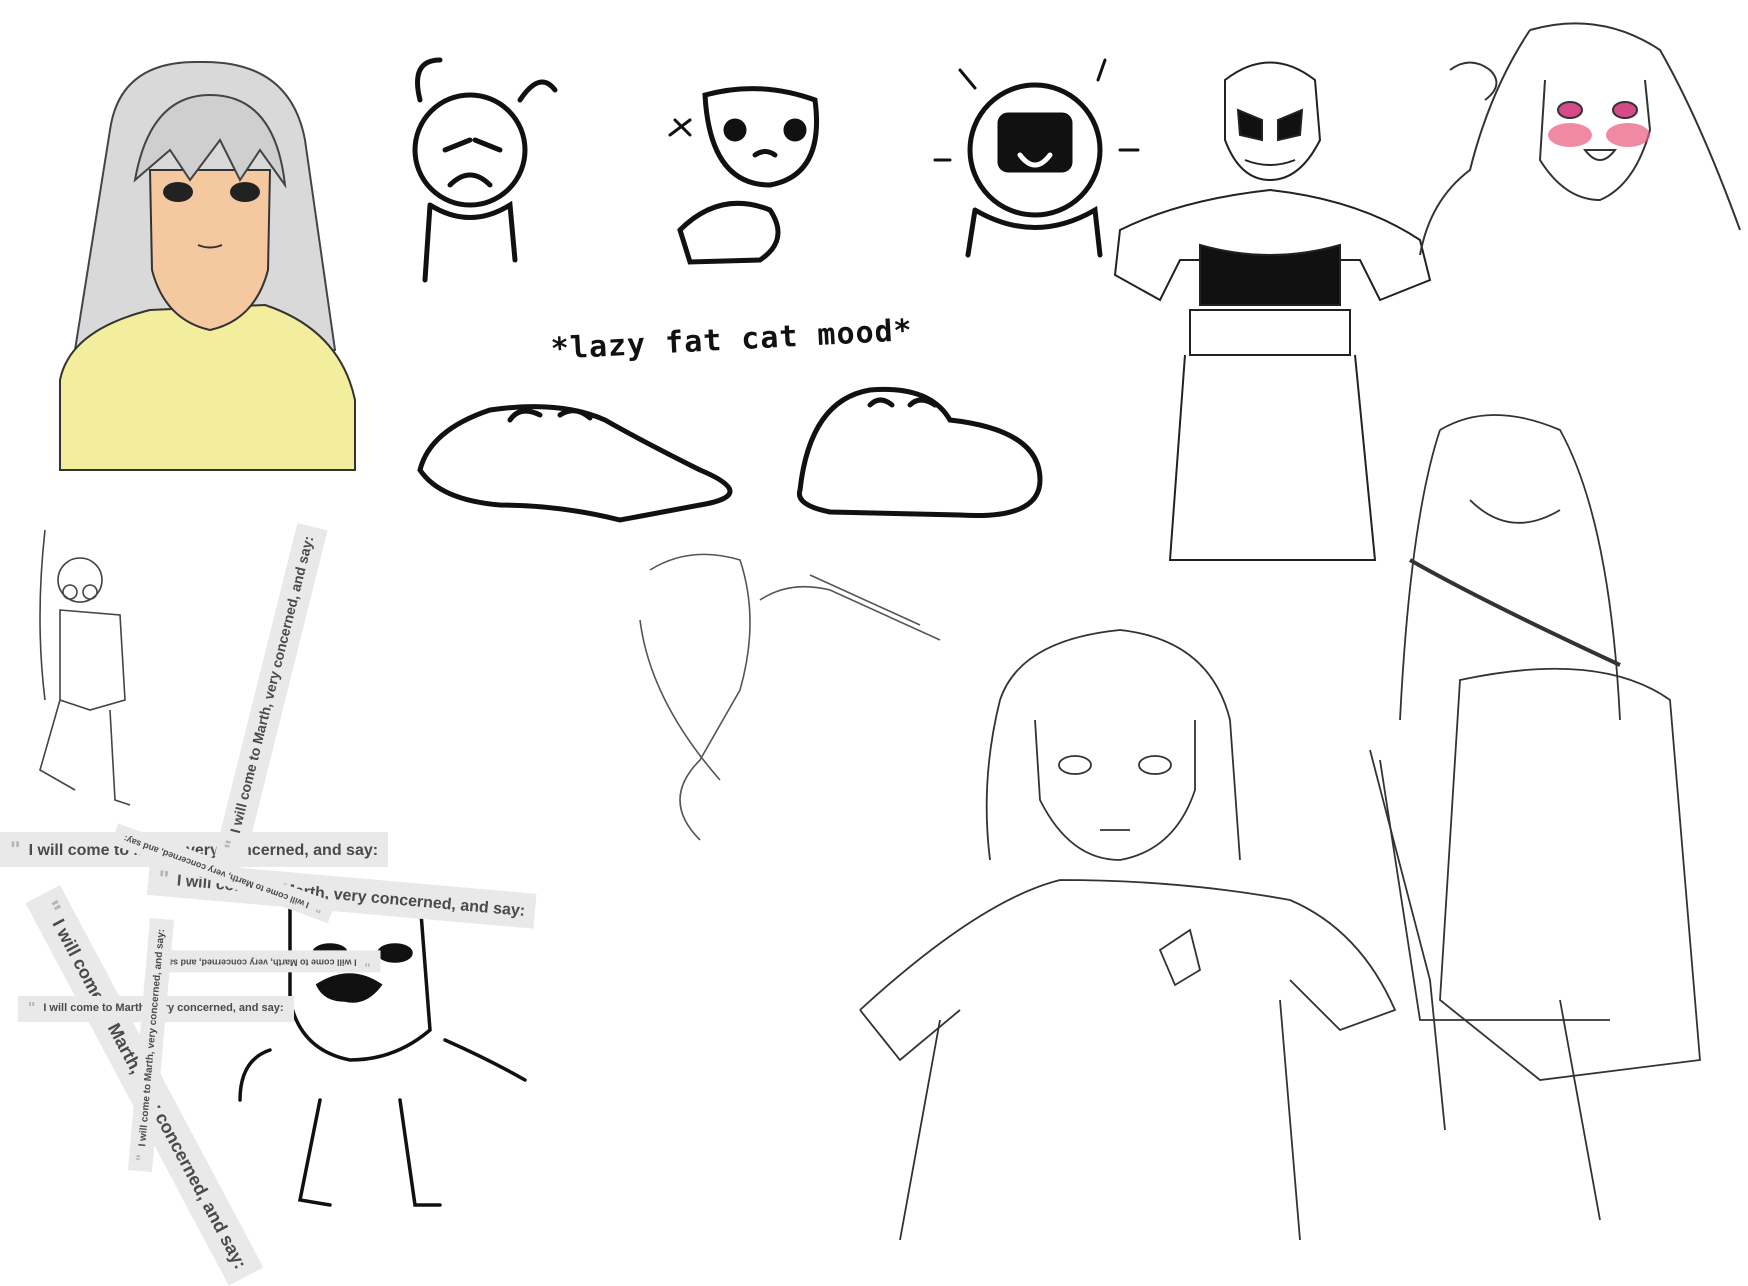 This screenshot has width=1748, height=1286. What do you see at coordinates (178, 192) in the screenshot?
I see `portrait-left-eye` at bounding box center [178, 192].